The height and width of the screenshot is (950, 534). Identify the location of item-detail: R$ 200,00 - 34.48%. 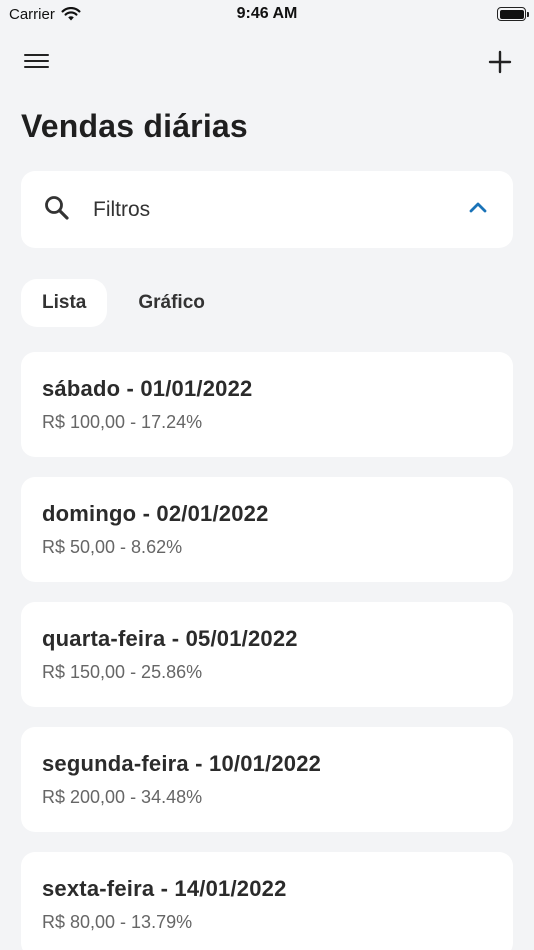
(122, 797).